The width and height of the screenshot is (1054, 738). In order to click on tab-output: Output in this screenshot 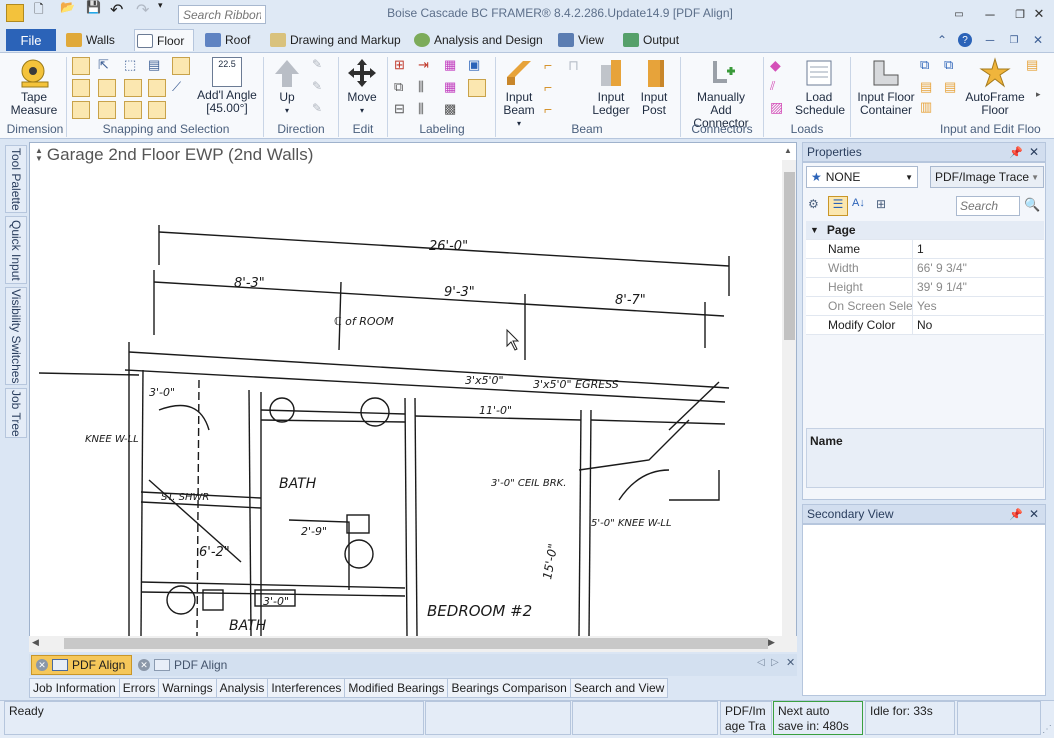, I will do `click(650, 40)`.